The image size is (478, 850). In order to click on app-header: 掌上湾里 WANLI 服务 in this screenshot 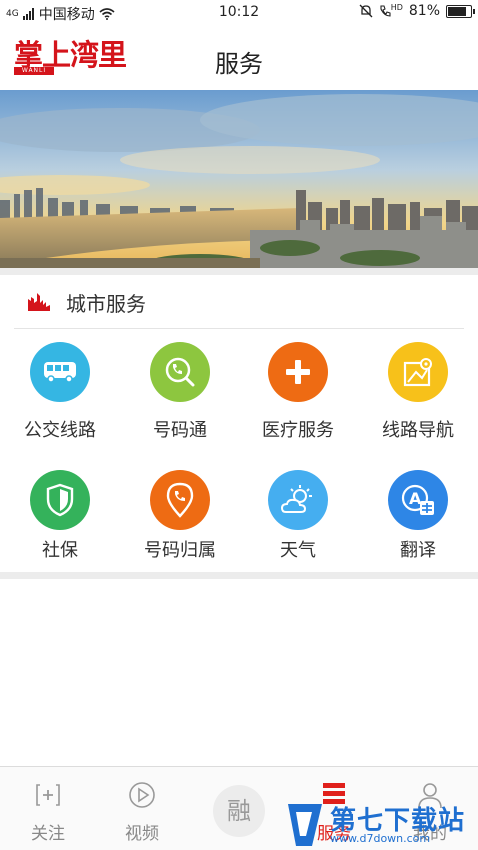, I will do `click(239, 58)`.